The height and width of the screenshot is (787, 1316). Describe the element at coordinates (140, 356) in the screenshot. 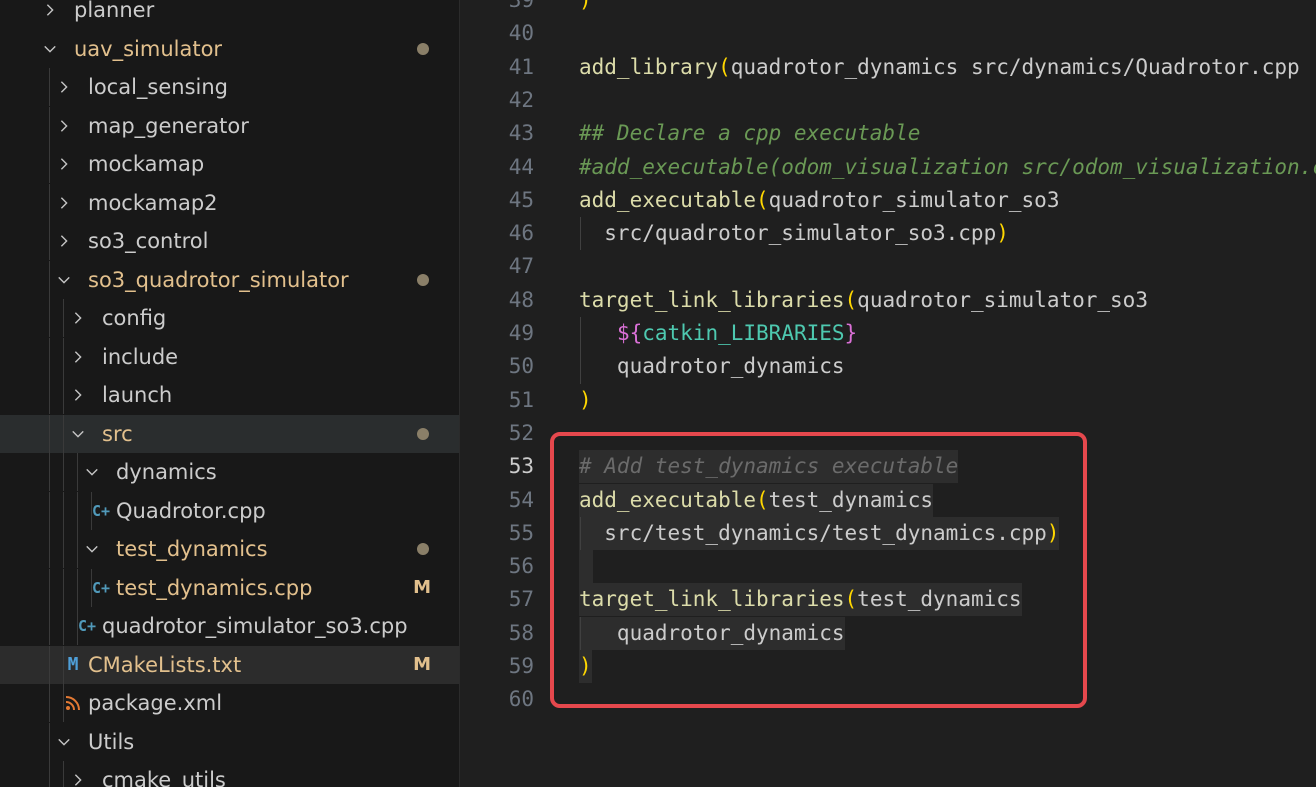

I see `explorer-item-label: include` at that location.